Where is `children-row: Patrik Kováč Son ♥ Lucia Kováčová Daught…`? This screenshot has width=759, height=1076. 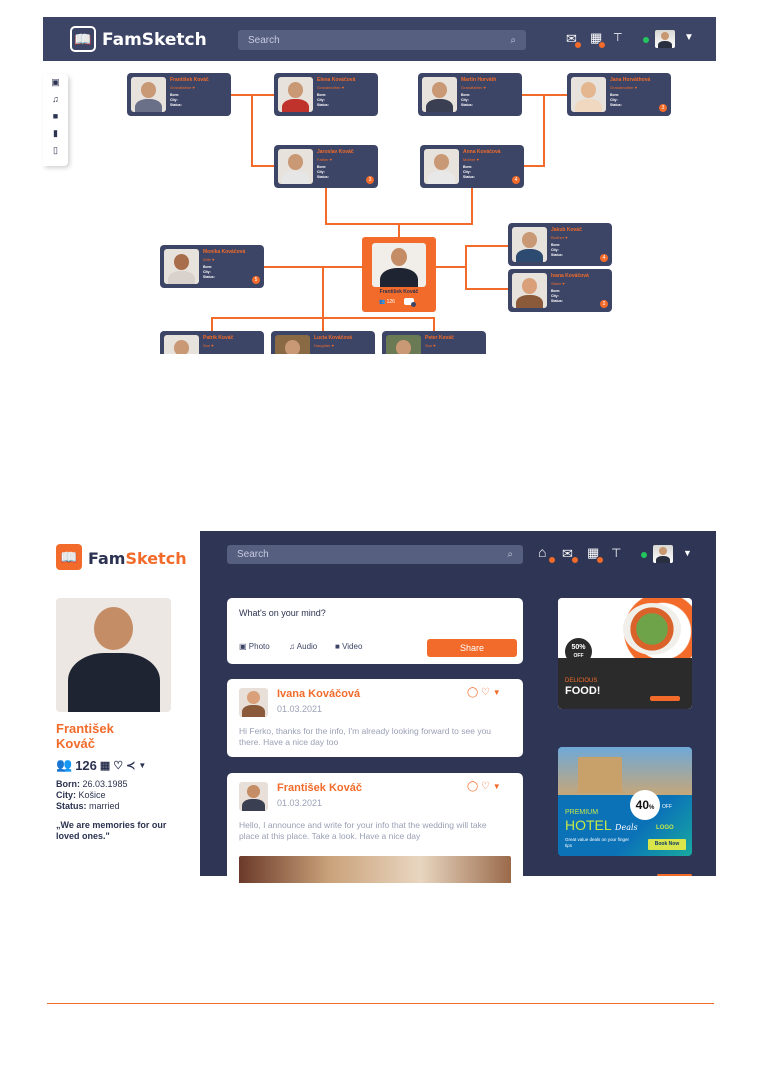
children-row: Patrik Kováč Son ♥ Lucia Kováčová Daught… is located at coordinates (325, 342).